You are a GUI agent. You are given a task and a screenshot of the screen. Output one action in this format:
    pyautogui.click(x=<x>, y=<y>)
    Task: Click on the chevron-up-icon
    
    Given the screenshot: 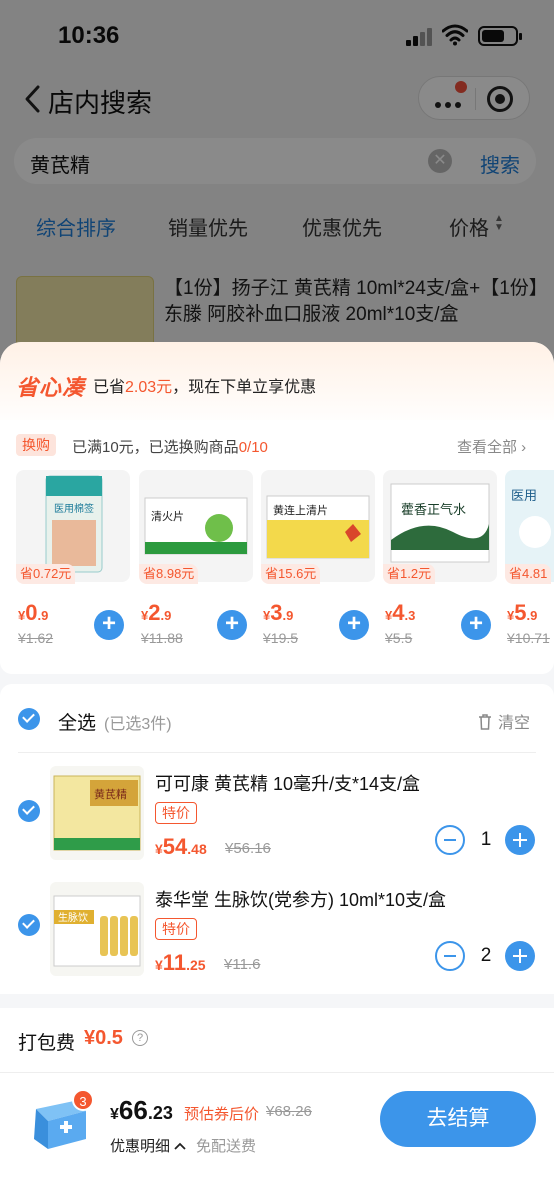 What is the action you would take?
    pyautogui.click(x=180, y=1146)
    